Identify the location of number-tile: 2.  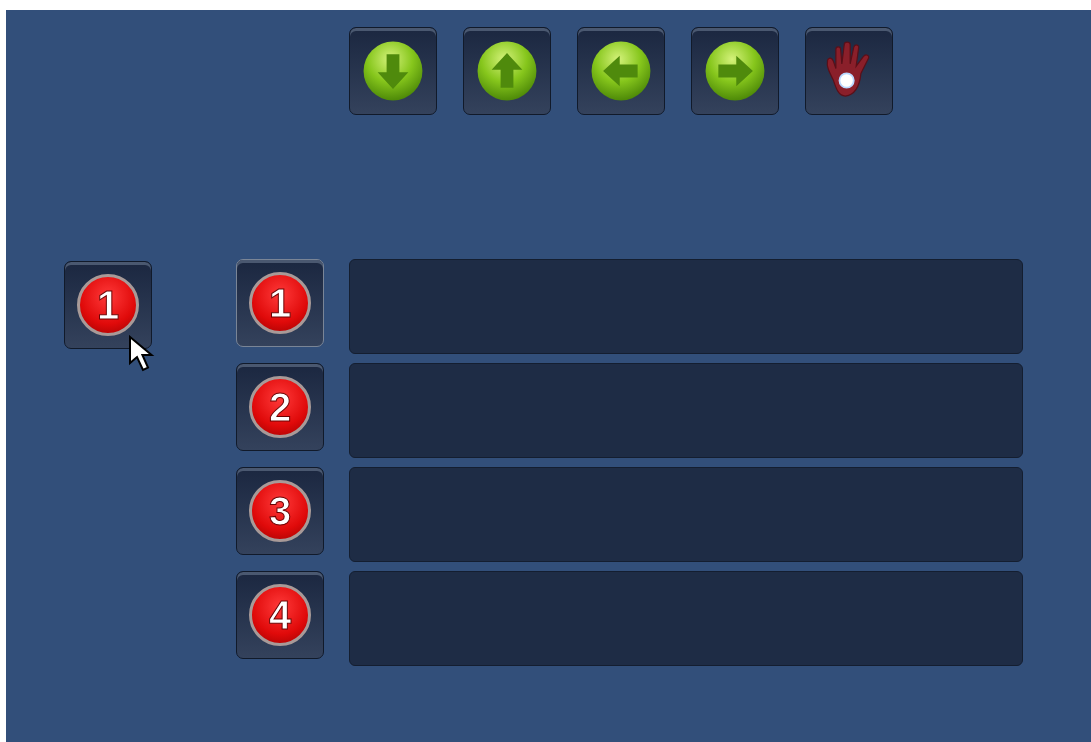
(280, 407).